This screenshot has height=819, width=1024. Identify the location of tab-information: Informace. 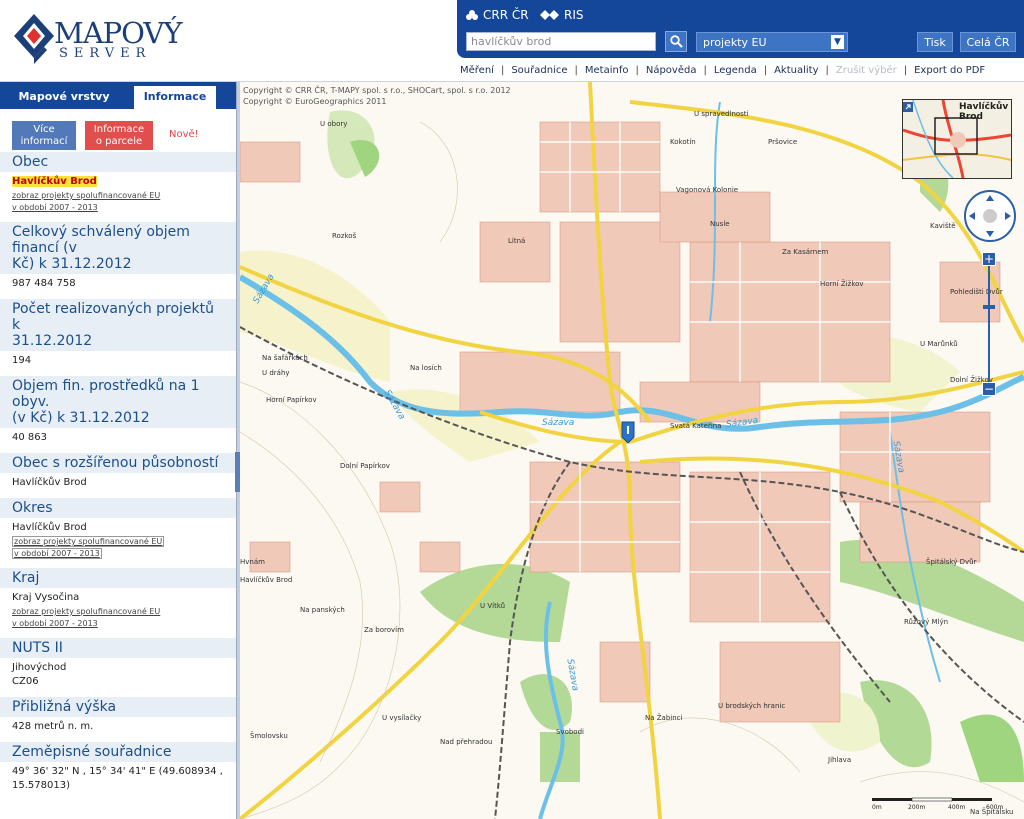
(175, 97).